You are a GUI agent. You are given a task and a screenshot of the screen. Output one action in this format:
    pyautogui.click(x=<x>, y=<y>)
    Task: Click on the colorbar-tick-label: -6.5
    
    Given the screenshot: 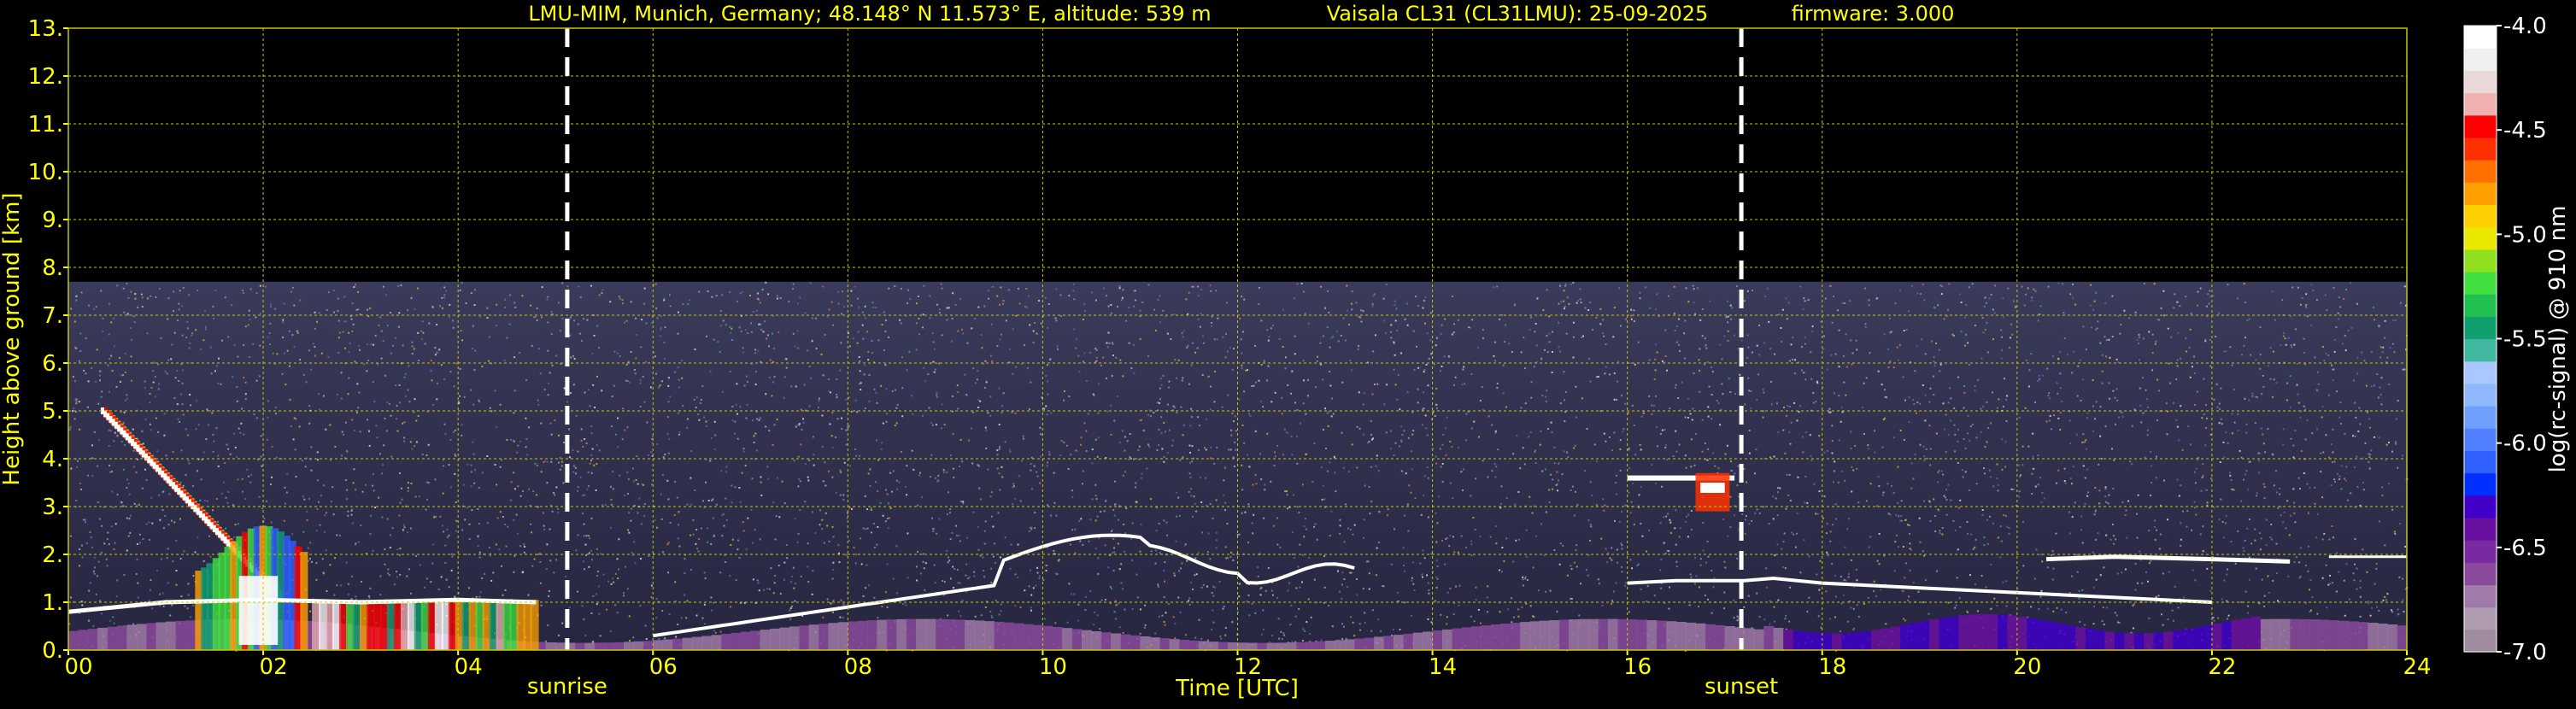 What is the action you would take?
    pyautogui.click(x=2525, y=548)
    